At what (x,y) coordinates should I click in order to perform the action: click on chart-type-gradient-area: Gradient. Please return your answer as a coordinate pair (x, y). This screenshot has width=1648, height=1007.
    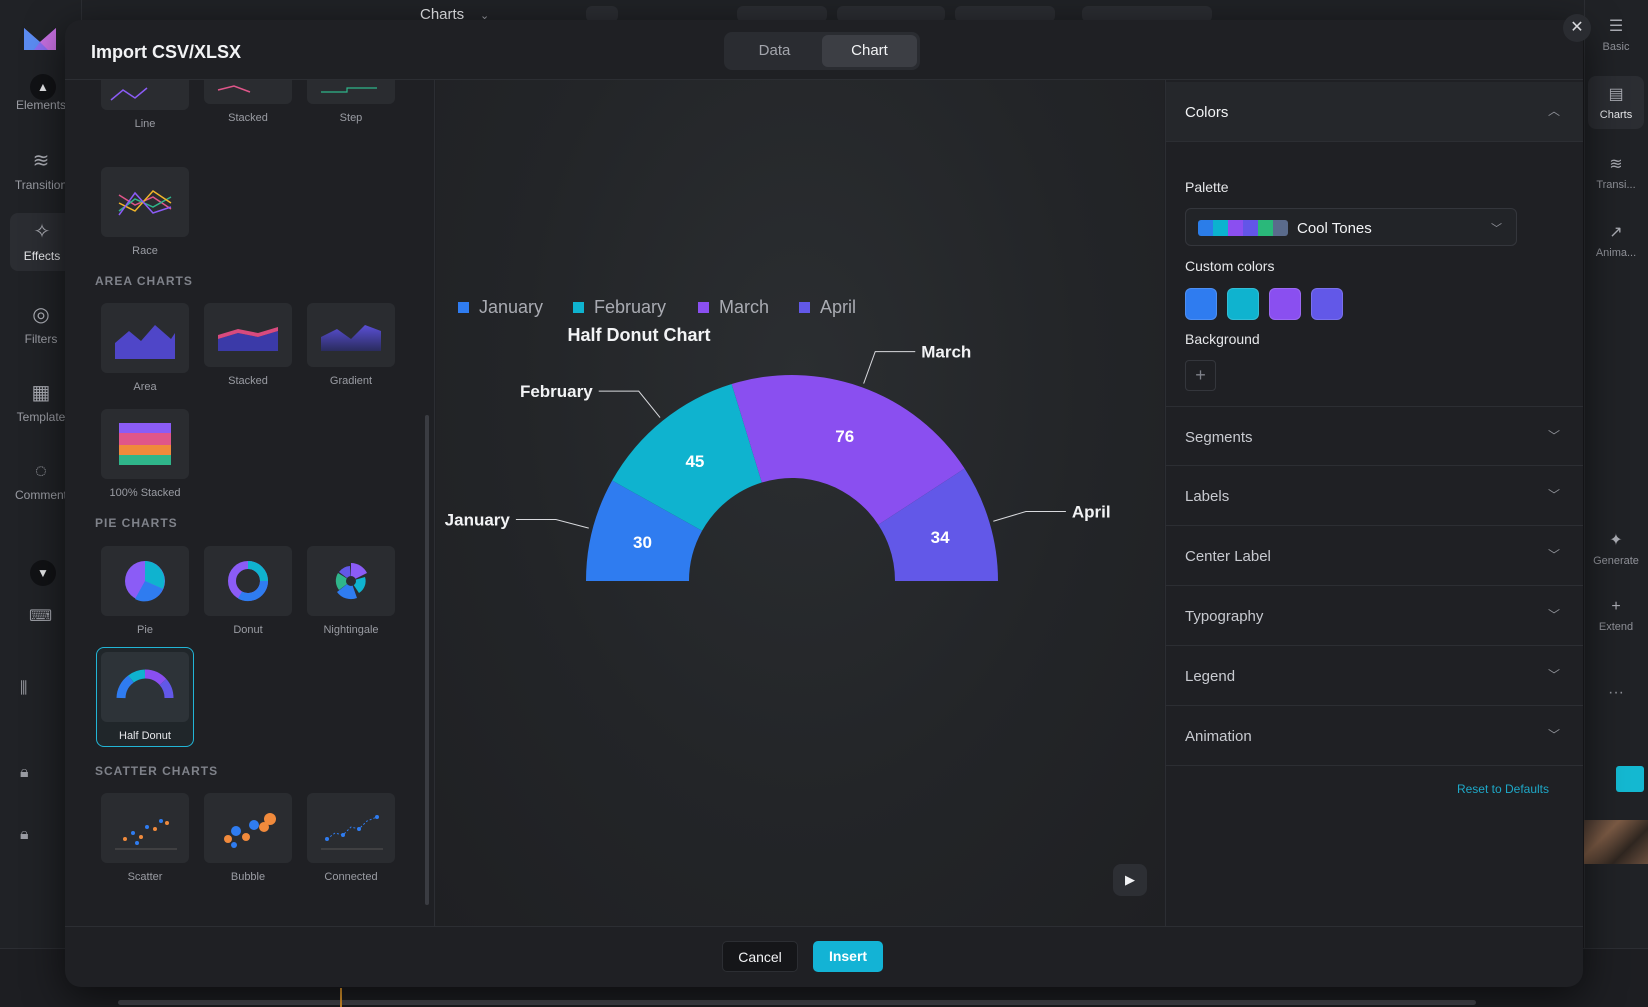
    Looking at the image, I should click on (351, 345).